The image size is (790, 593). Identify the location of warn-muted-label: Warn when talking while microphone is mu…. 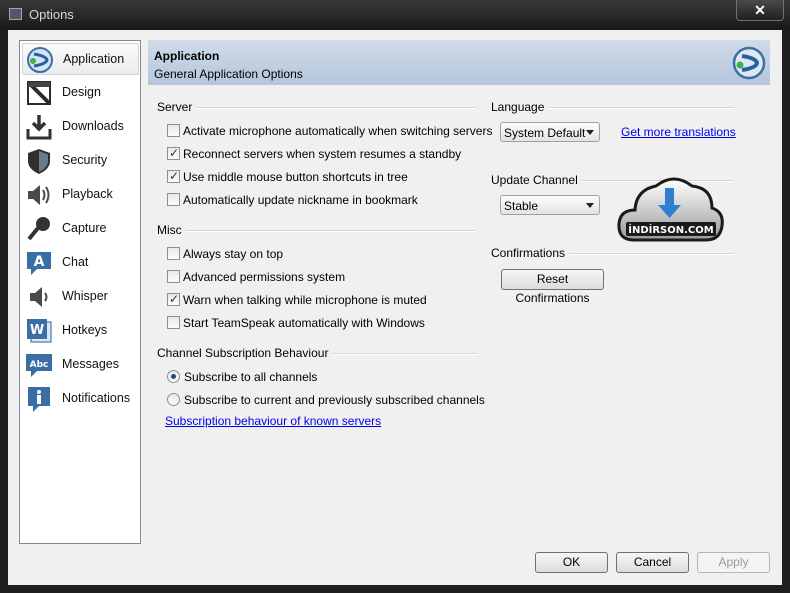
(305, 300).